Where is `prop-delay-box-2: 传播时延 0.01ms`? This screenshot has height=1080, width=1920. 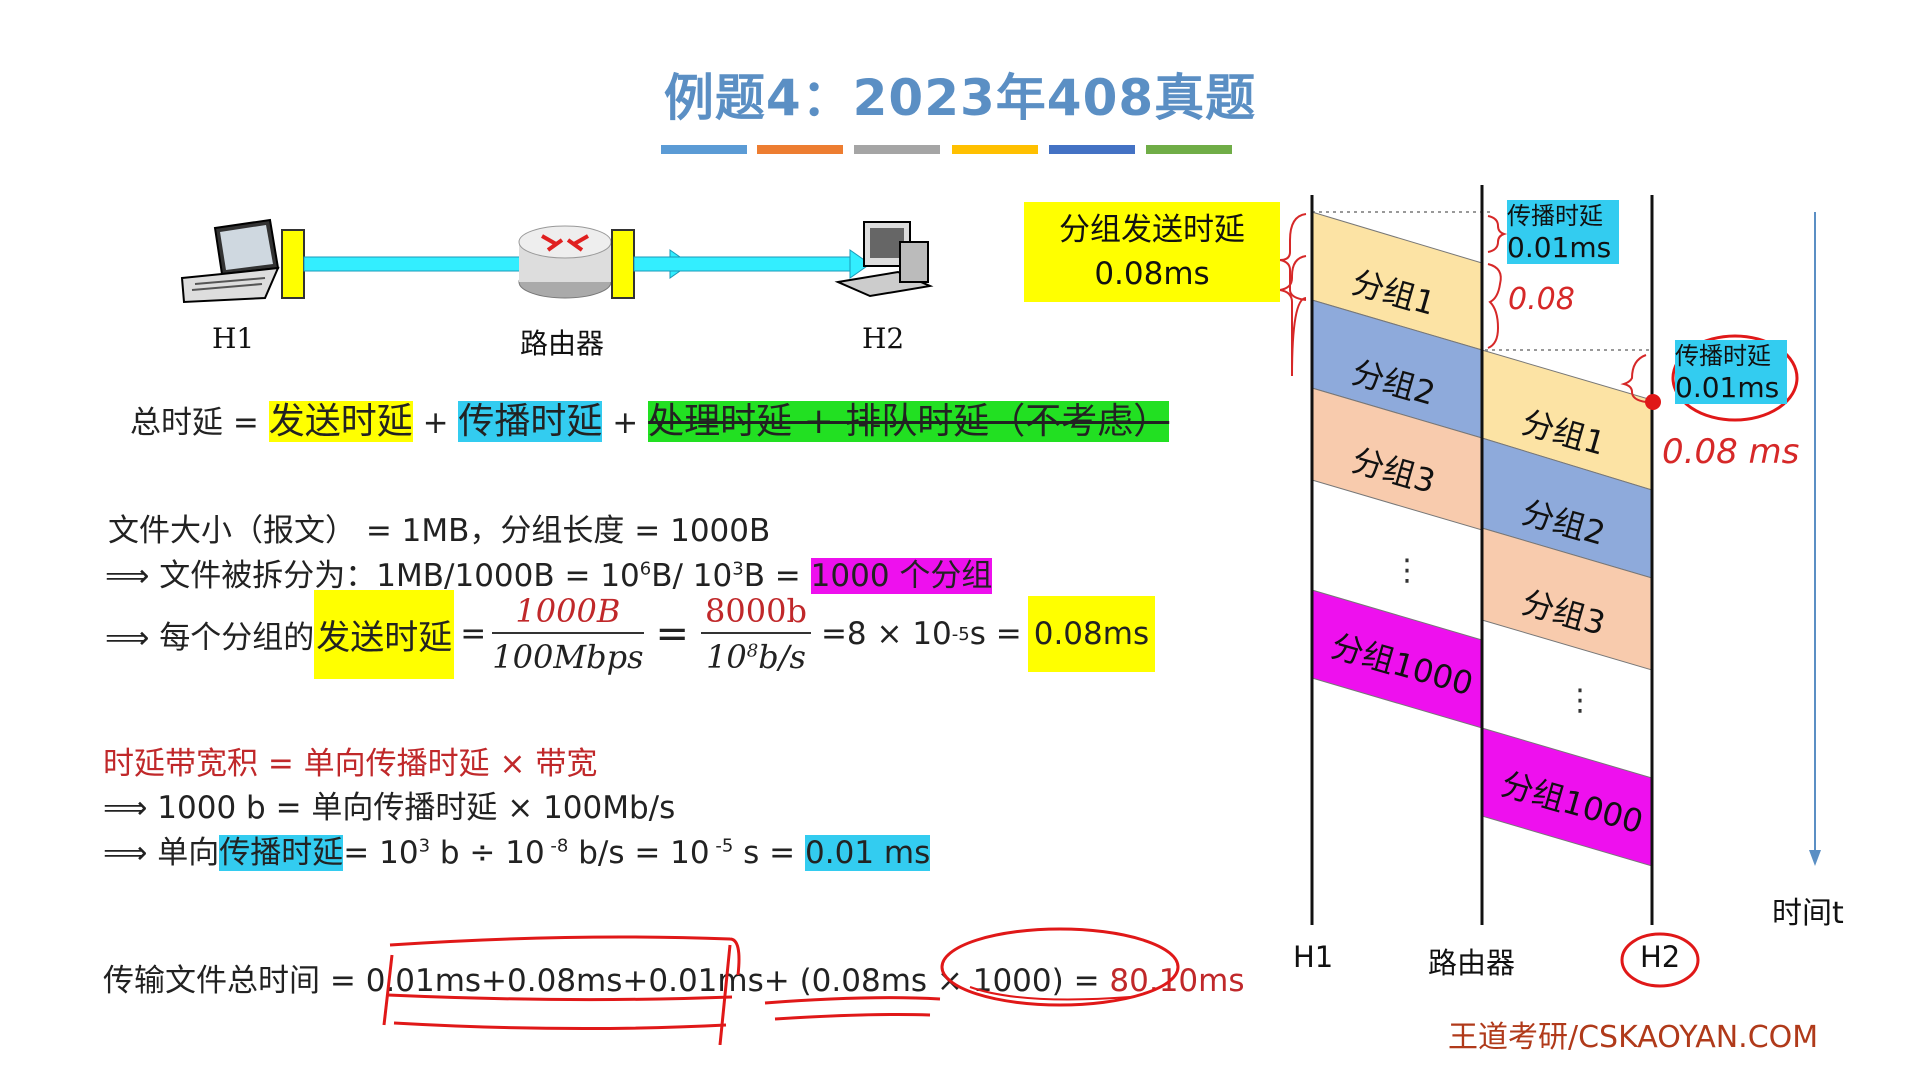 prop-delay-box-2: 传播时延 0.01ms is located at coordinates (1731, 372).